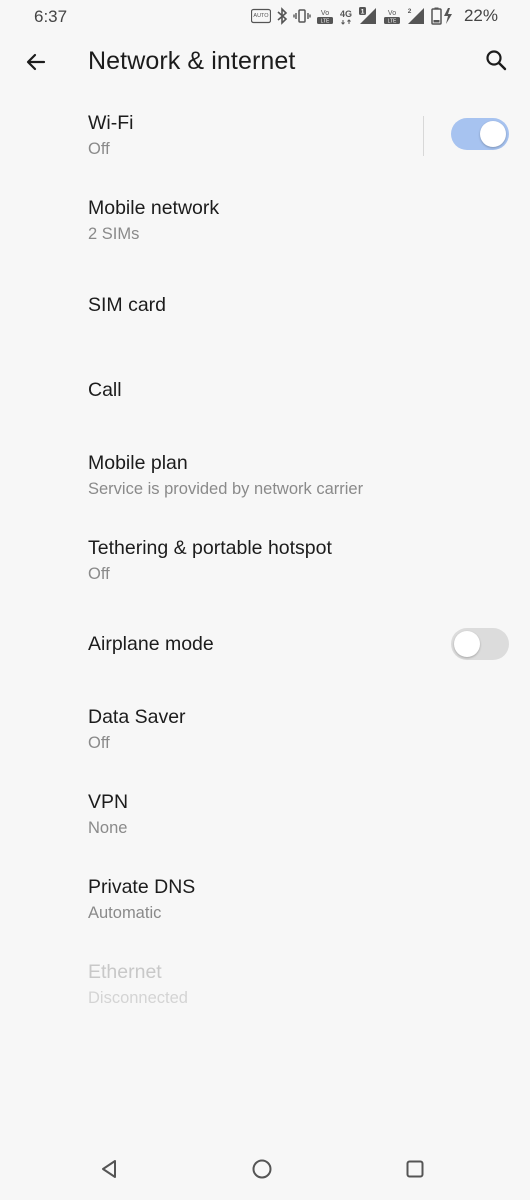 This screenshot has width=530, height=1200. What do you see at coordinates (99, 149) in the screenshot?
I see `wifi-subtitle: Off` at bounding box center [99, 149].